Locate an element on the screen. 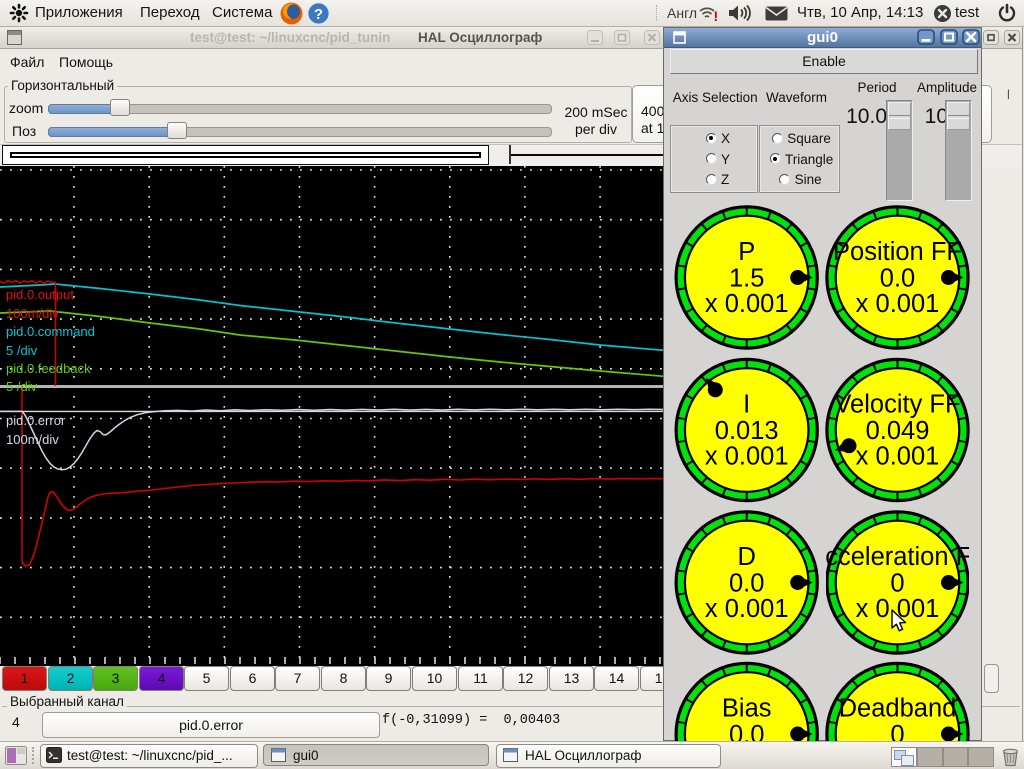  svg-text: I is located at coordinates (746, 405).